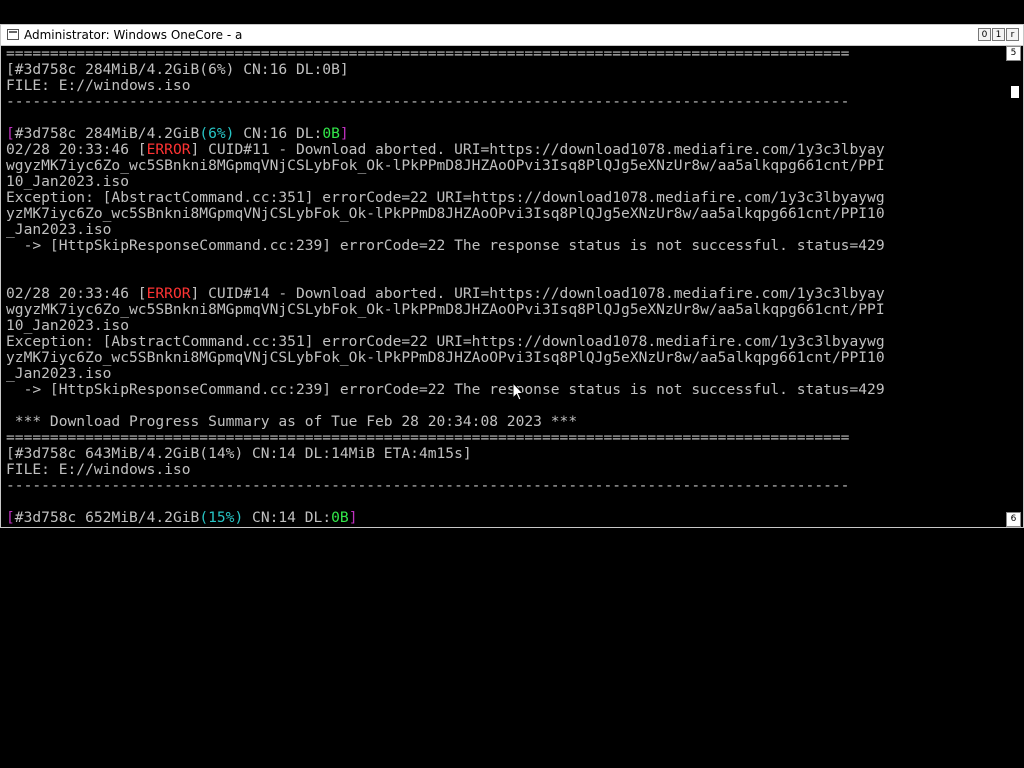  I want to click on console-text: (15%), so click(221, 518).